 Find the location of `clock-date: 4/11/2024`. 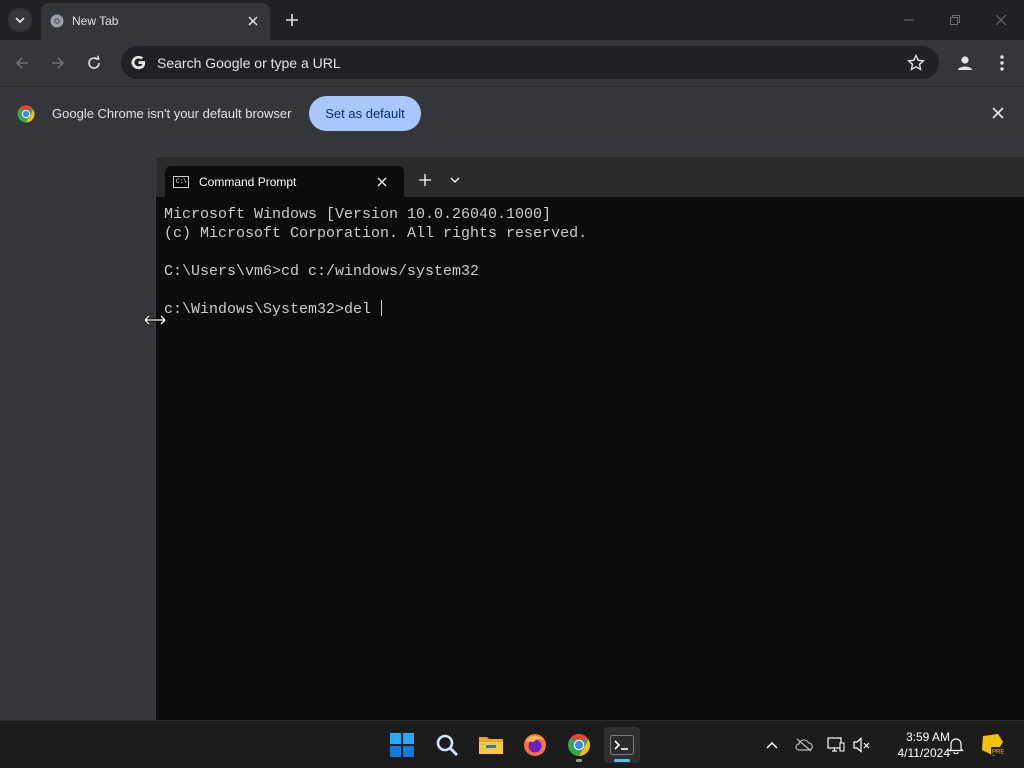

clock-date: 4/11/2024 is located at coordinates (924, 753).